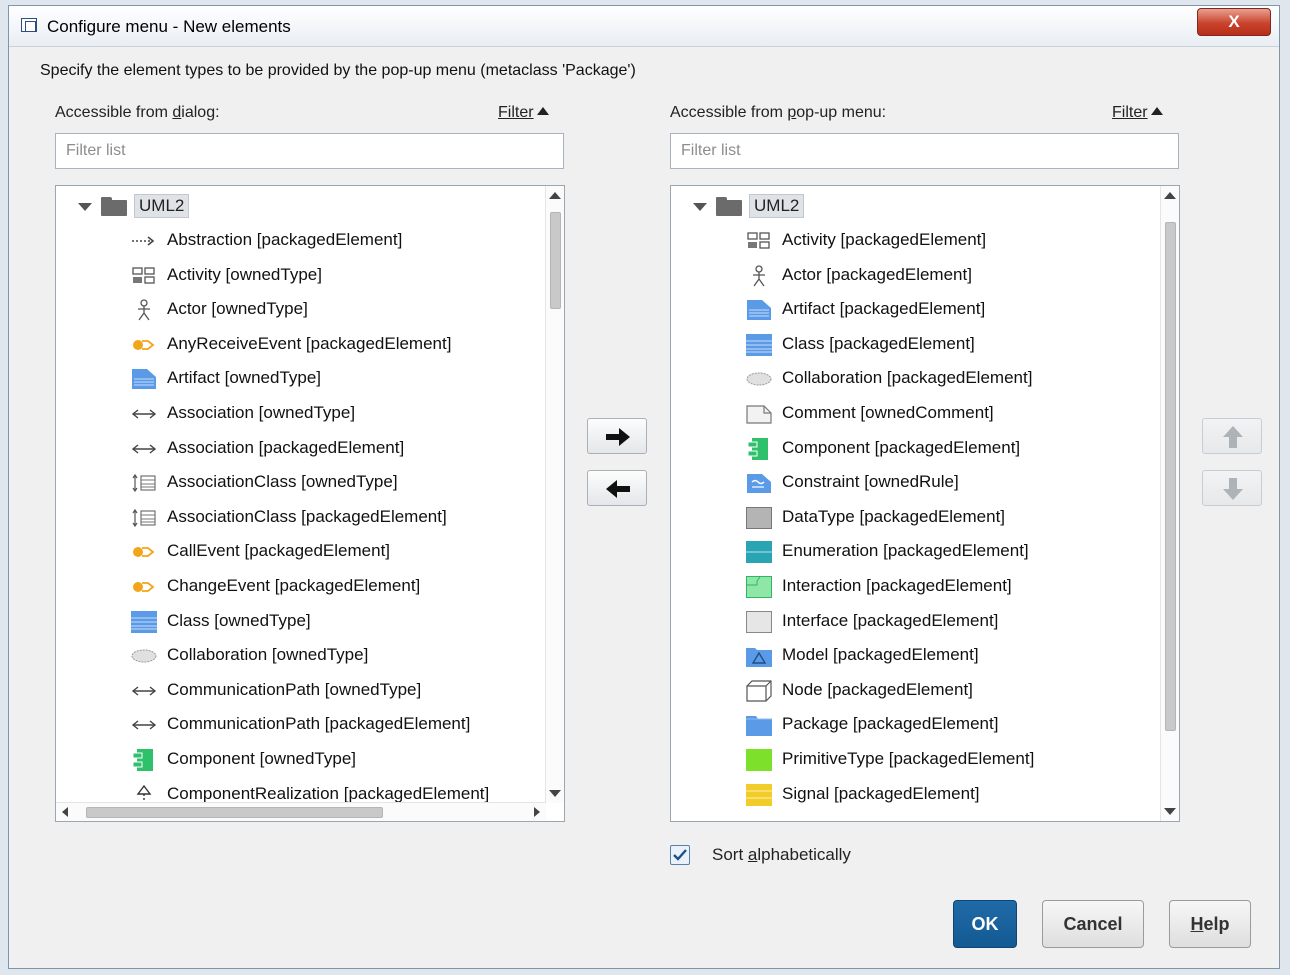  Describe the element at coordinates (870, 482) in the screenshot. I see `tree-item-label: Constraint [ownedRule]` at that location.